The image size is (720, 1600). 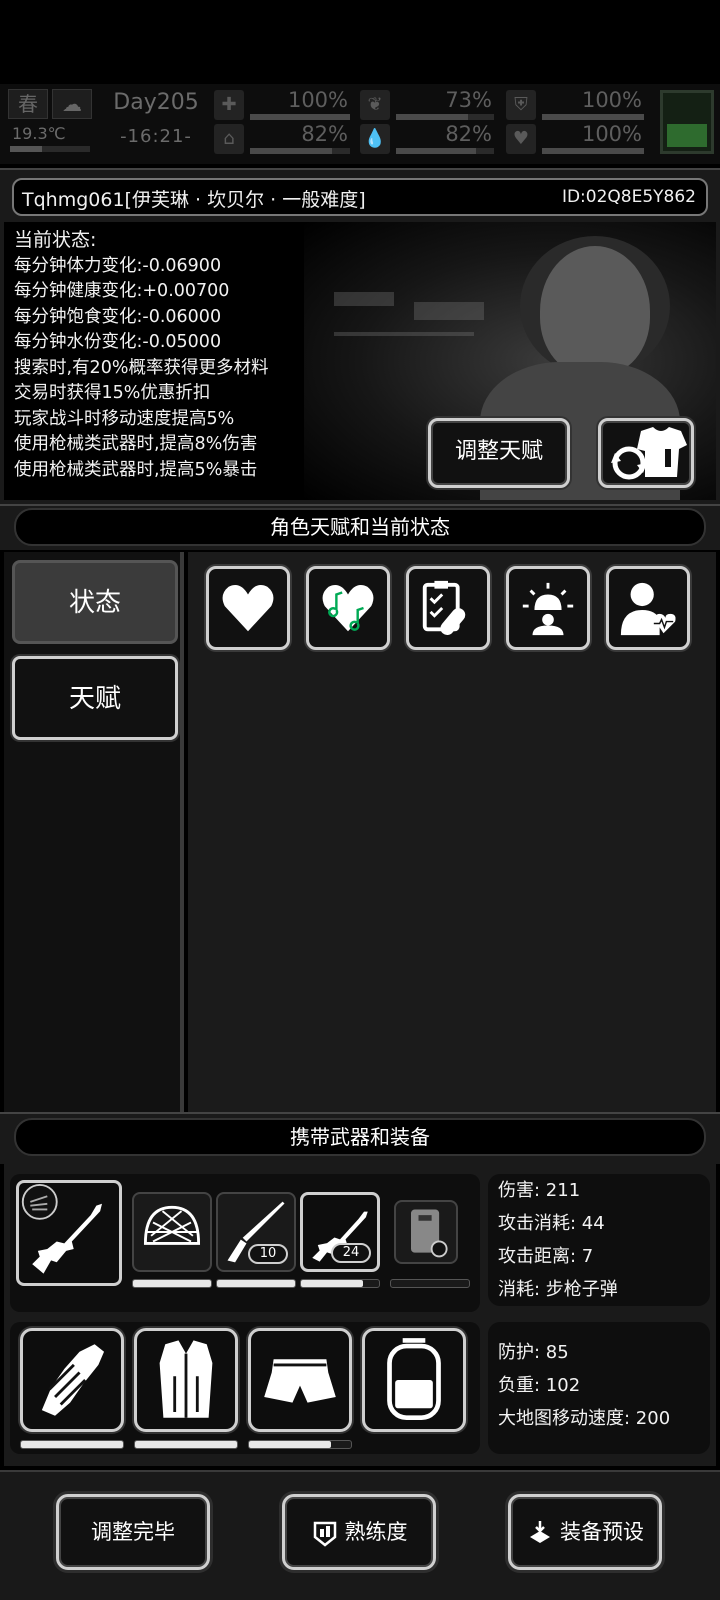 I want to click on proficiency-icon, so click(x=324, y=1534).